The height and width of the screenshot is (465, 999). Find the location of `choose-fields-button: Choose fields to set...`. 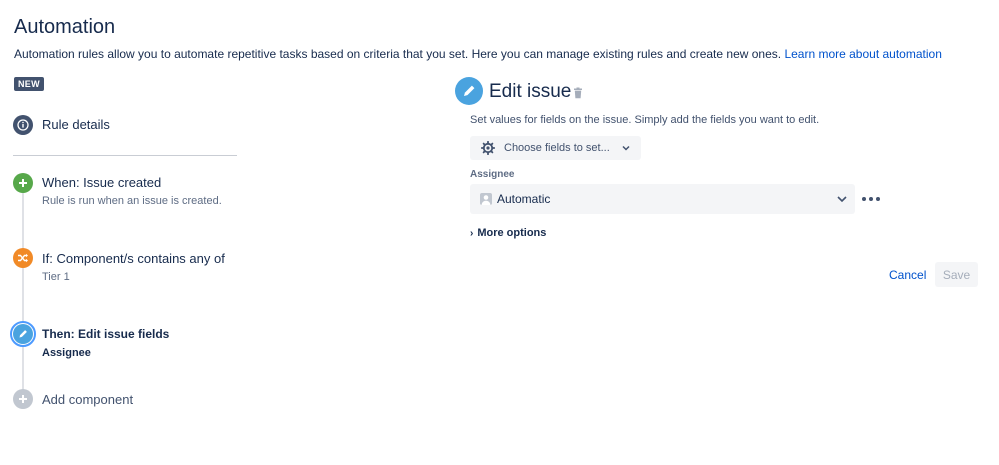

choose-fields-button: Choose fields to set... is located at coordinates (555, 148).